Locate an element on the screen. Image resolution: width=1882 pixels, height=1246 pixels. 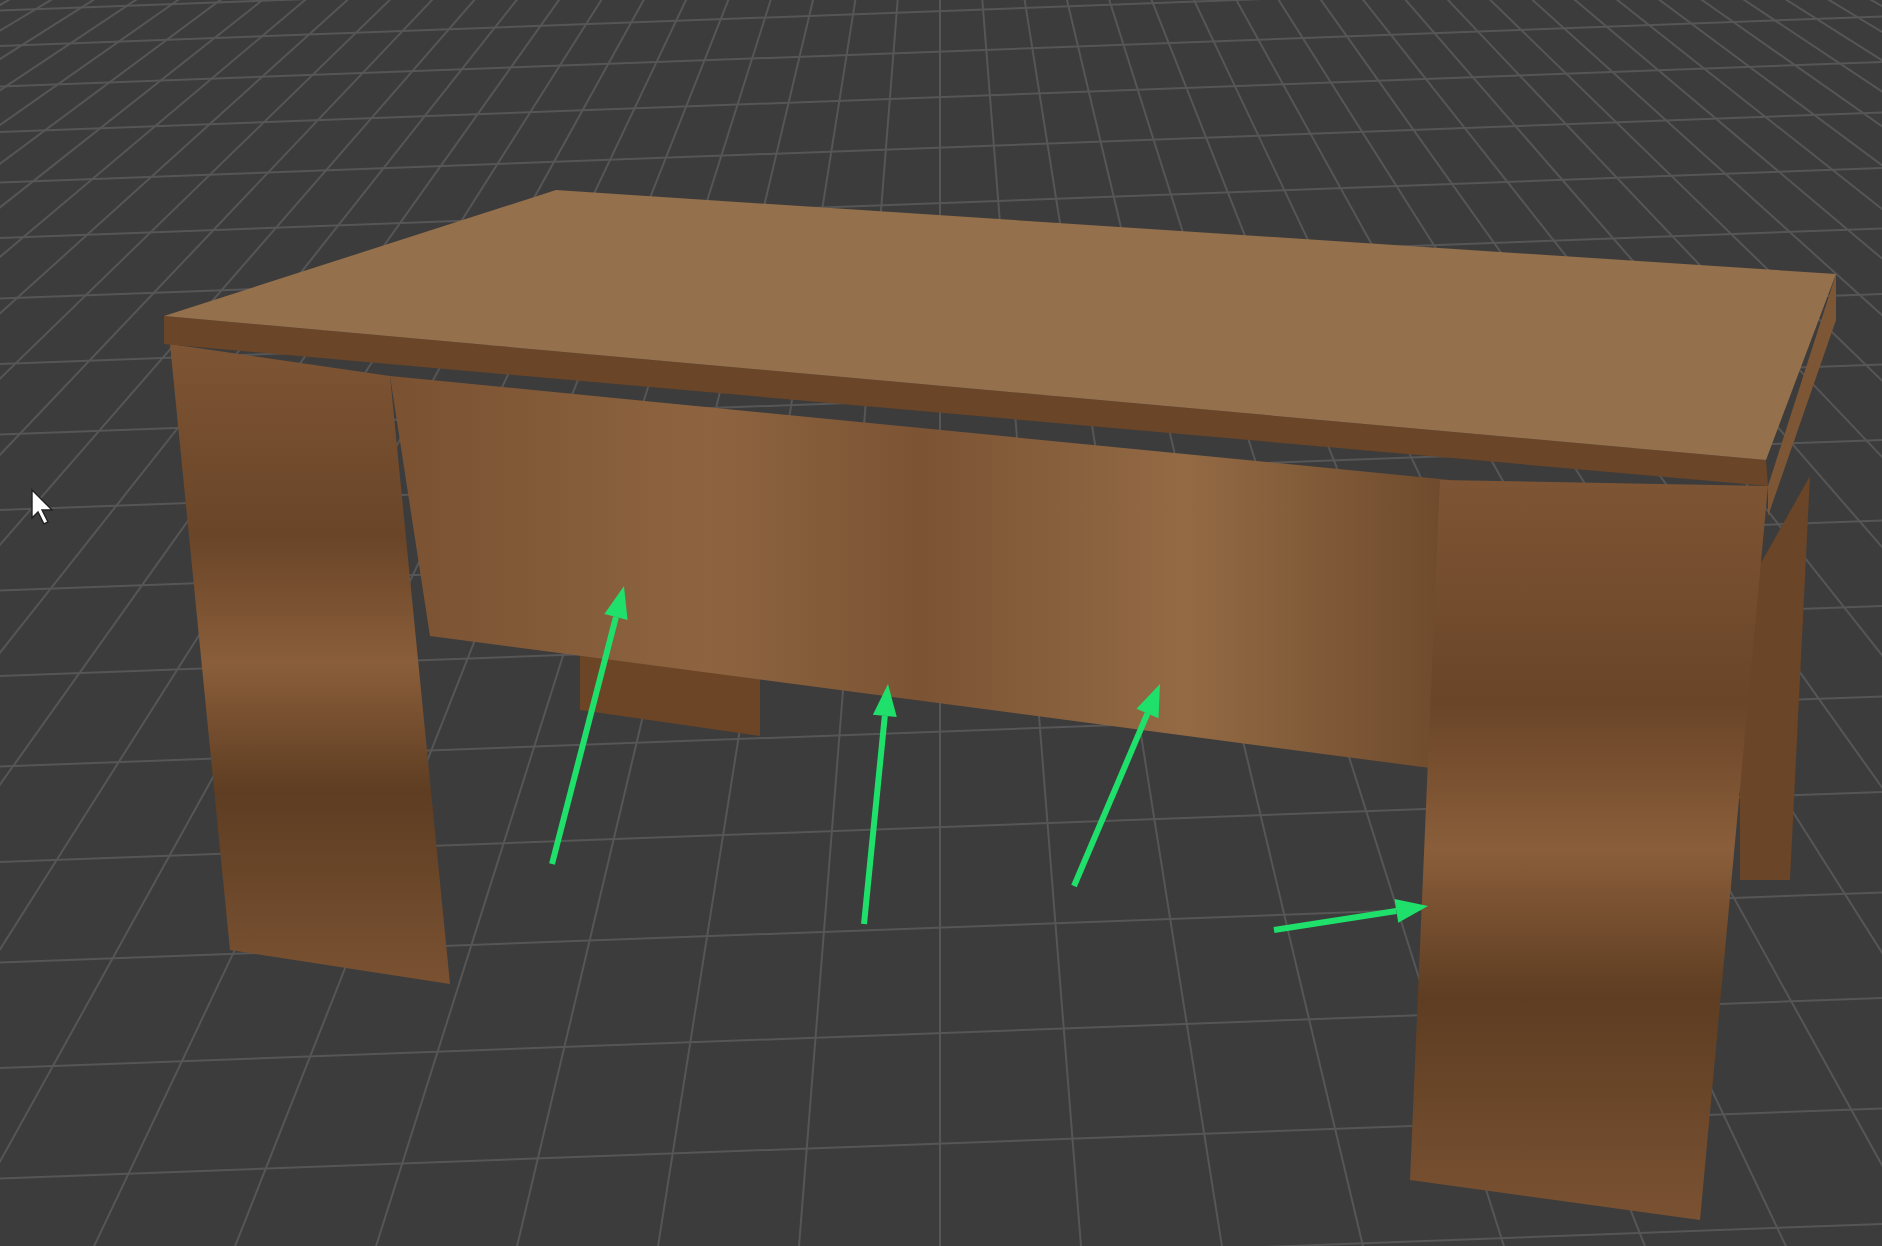
mouse-cursor-icon is located at coordinates (42, 506).